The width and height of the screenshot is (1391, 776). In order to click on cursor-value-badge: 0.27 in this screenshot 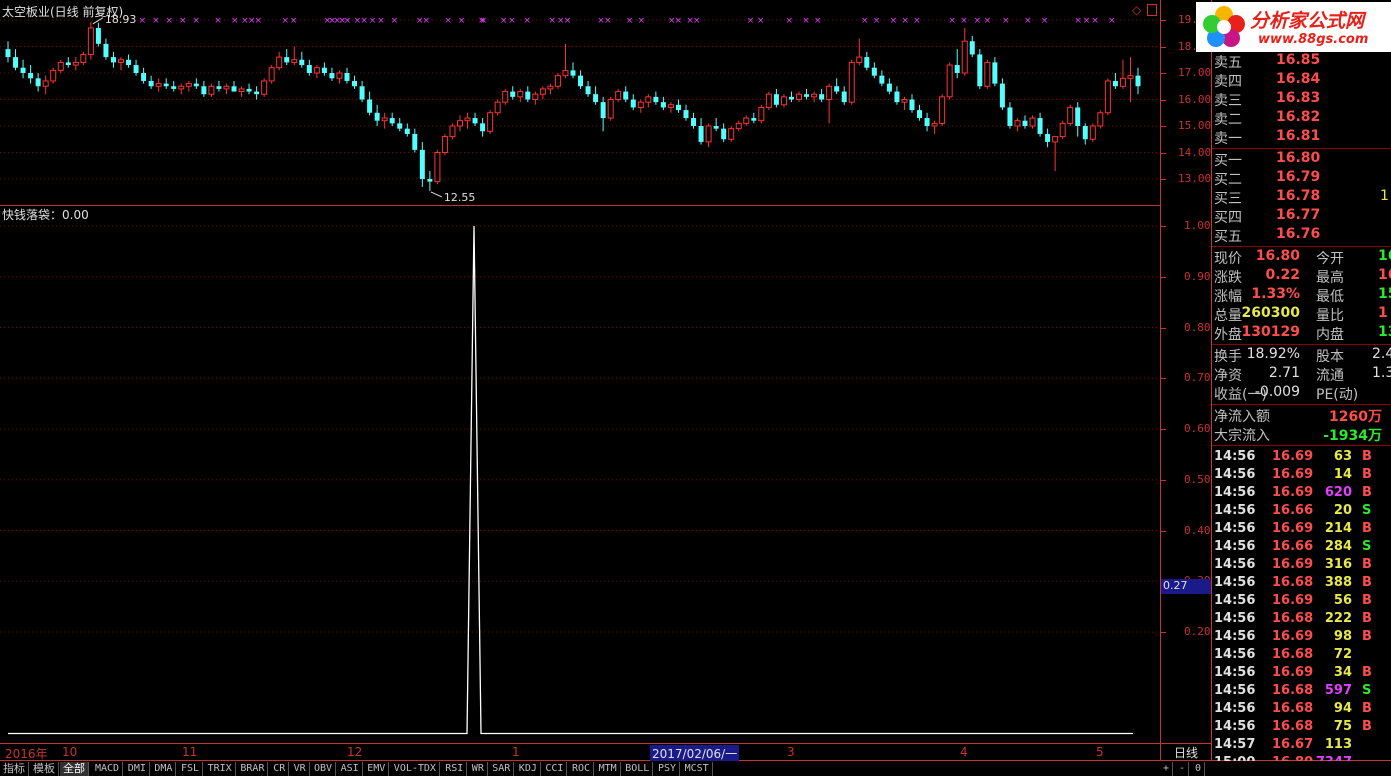, I will do `click(1186, 586)`.